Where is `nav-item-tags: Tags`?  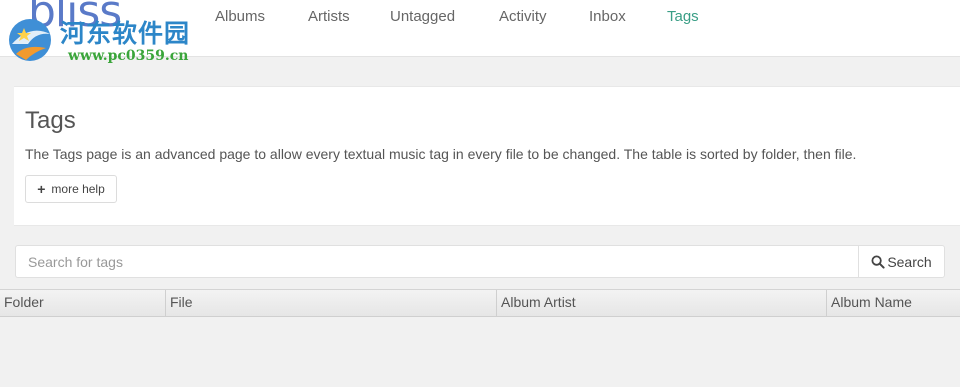 nav-item-tags: Tags is located at coordinates (683, 16).